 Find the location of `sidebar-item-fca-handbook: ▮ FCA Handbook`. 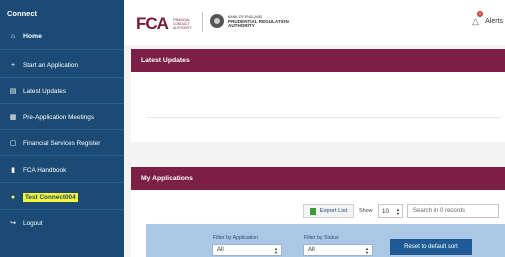

sidebar-item-fca-handbook: ▮ FCA Handbook is located at coordinates (62, 170).